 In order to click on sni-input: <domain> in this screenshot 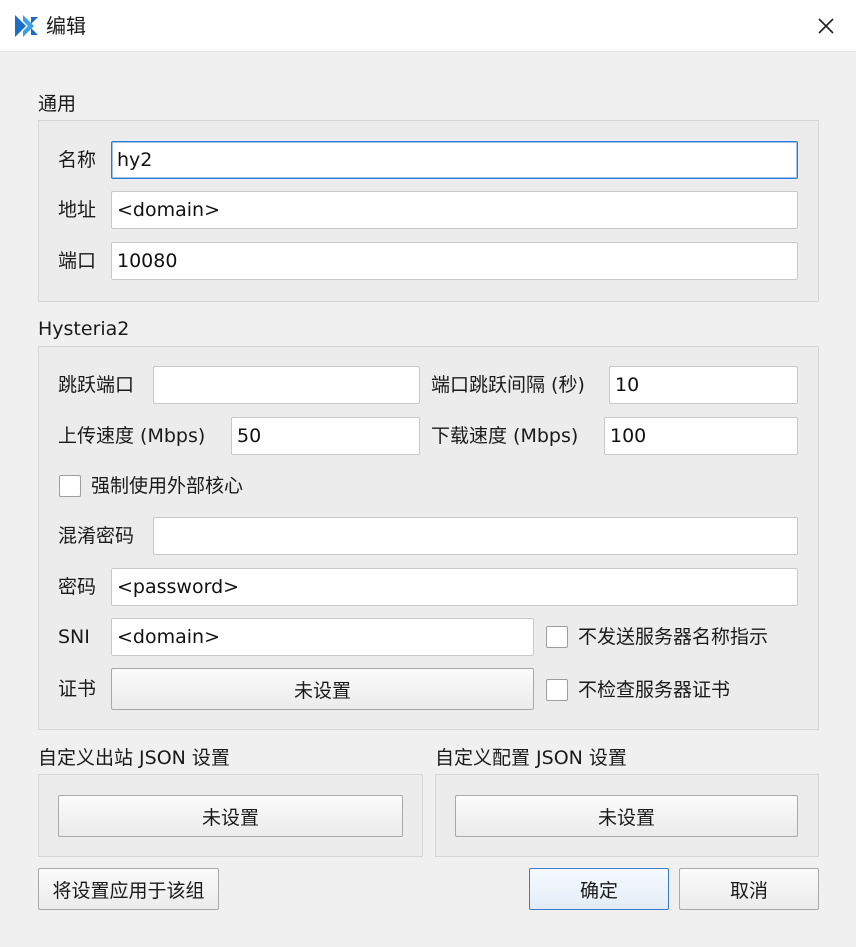, I will do `click(322, 637)`.